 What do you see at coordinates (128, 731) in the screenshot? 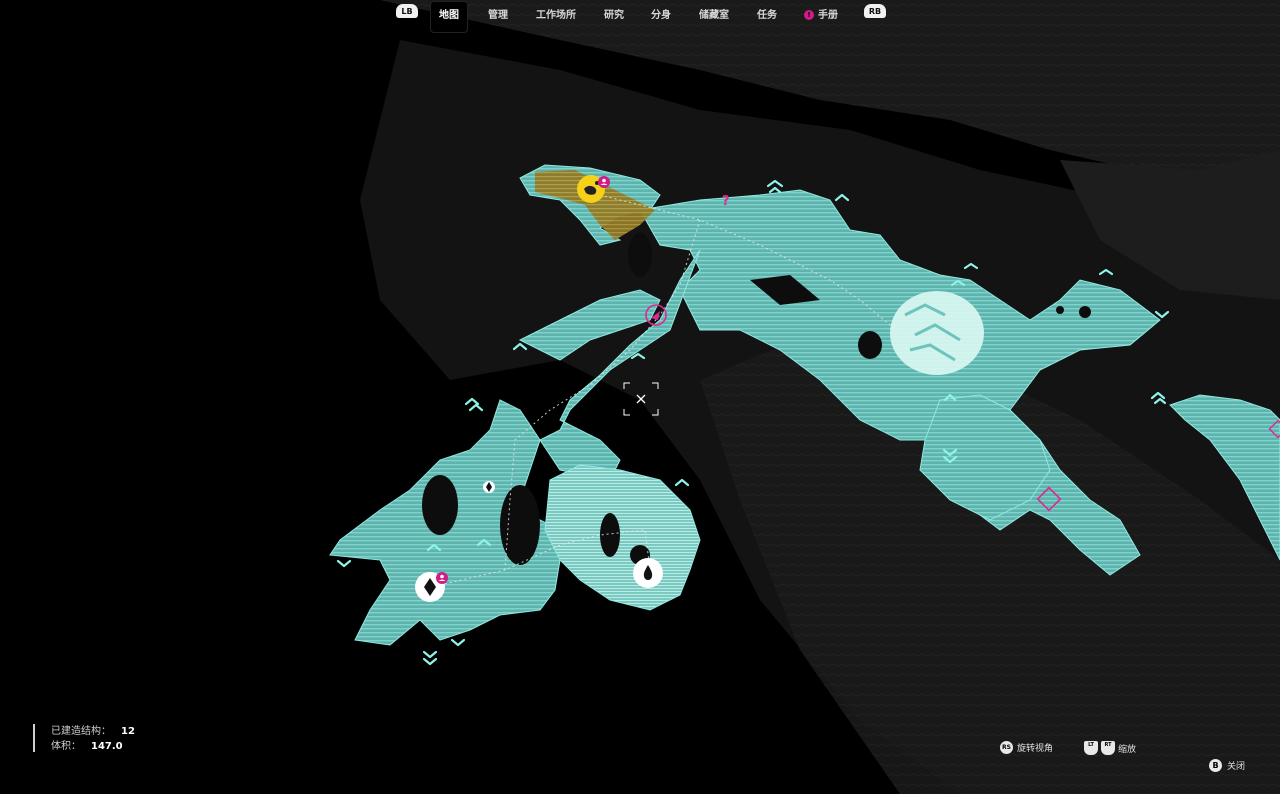
I see `structures-value: 12` at bounding box center [128, 731].